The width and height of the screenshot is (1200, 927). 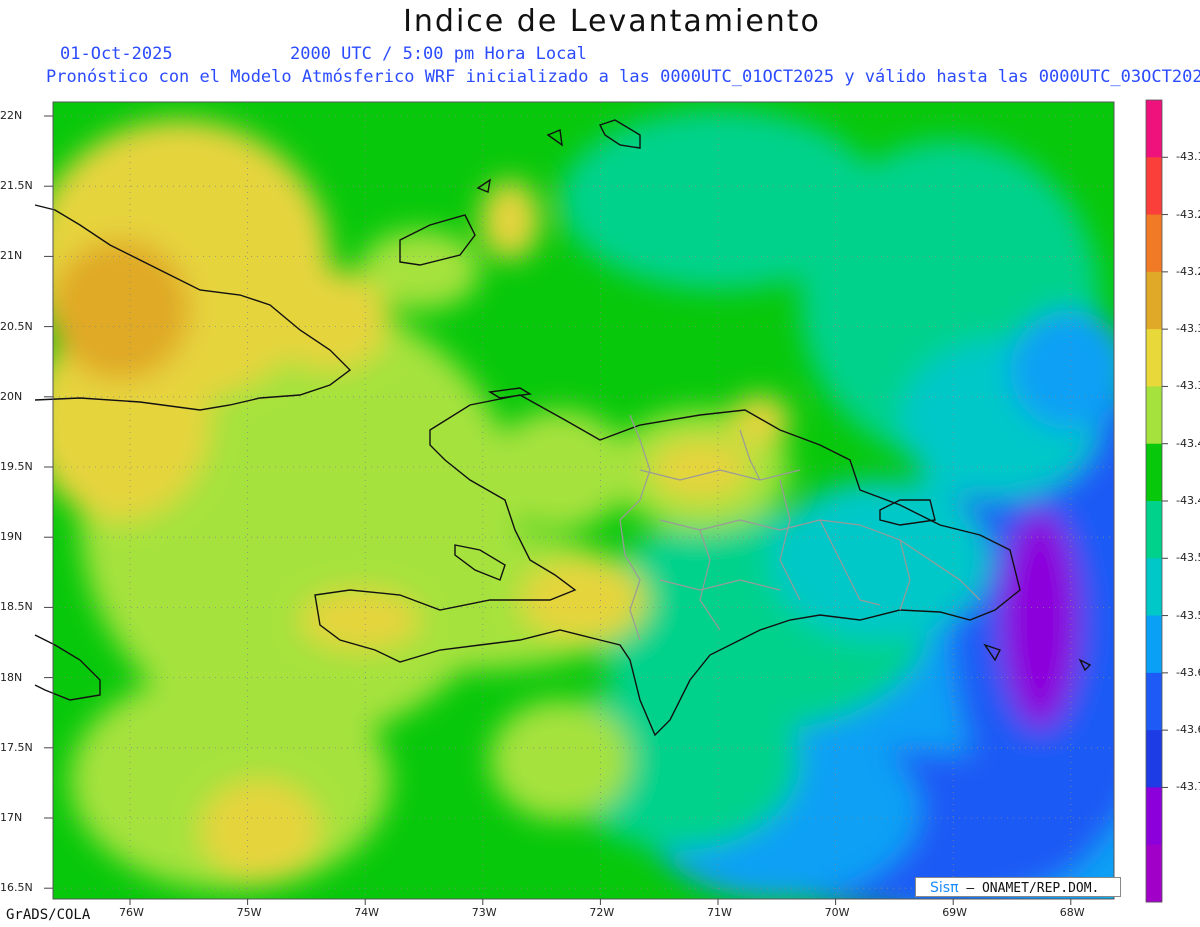 I want to click on lon-label: 70W, so click(x=837, y=912).